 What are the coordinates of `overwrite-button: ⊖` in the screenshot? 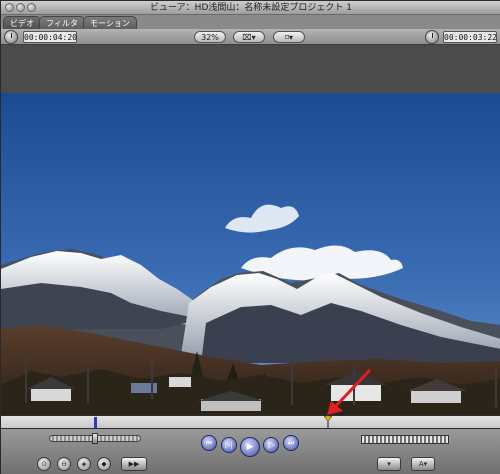 It's located at (64, 464).